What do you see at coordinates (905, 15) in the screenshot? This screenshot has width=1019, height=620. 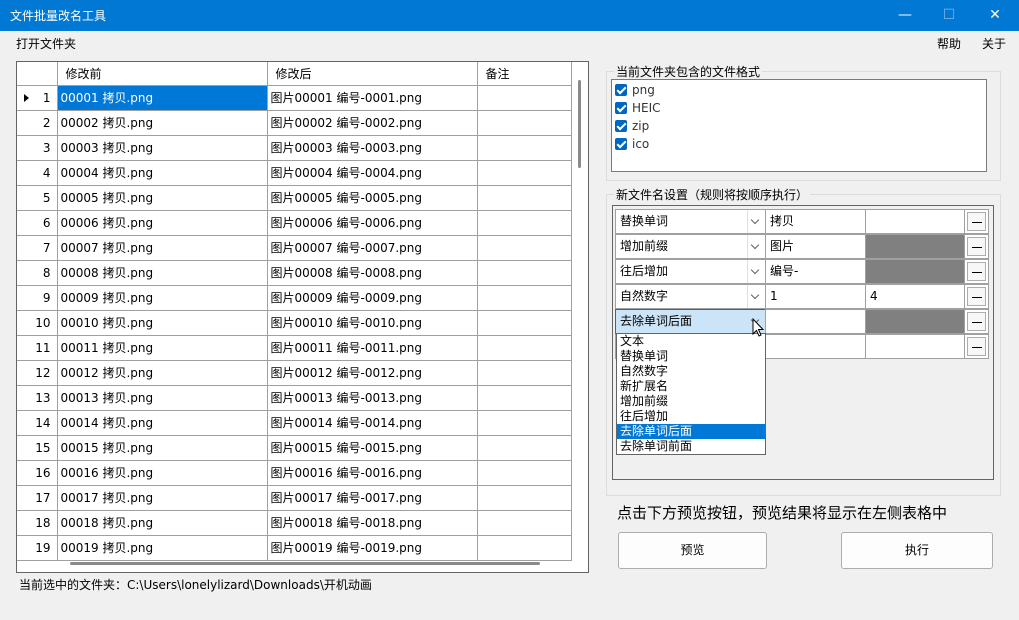 I see `minimize-button: —` at bounding box center [905, 15].